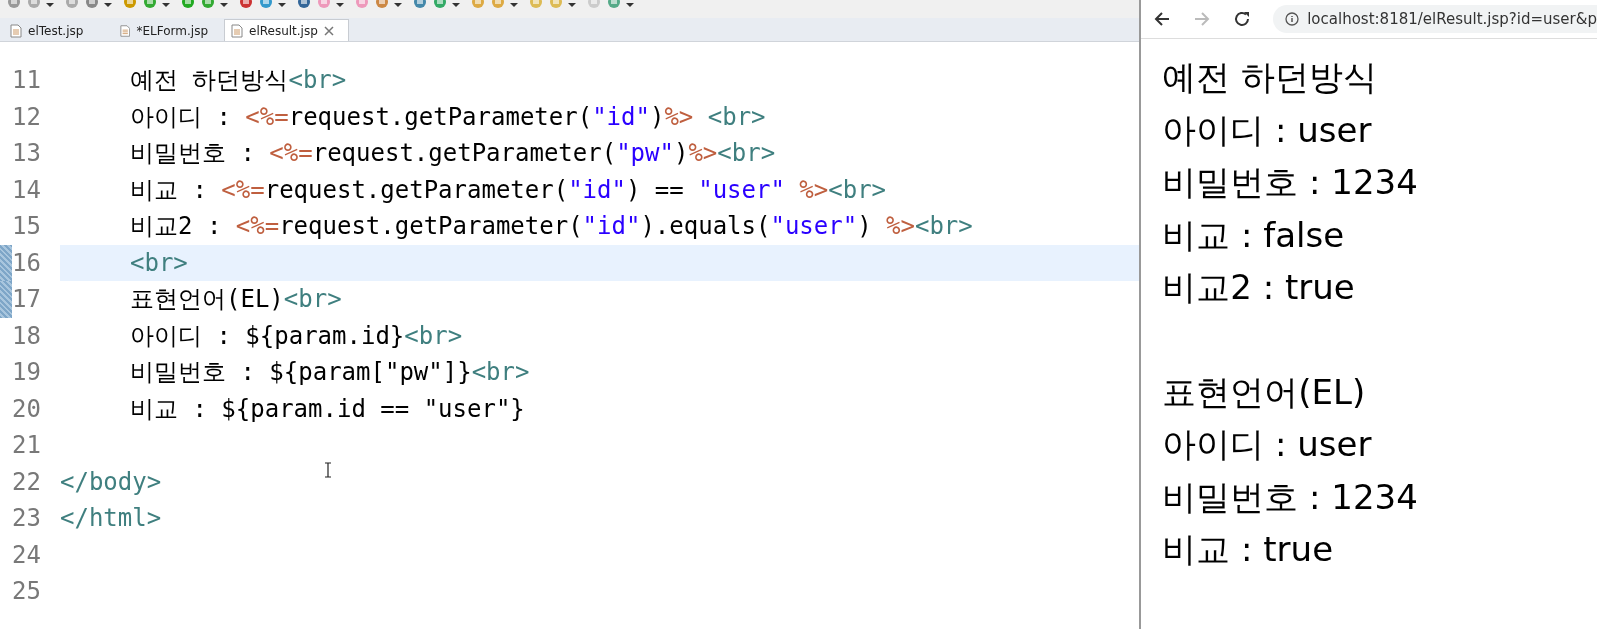 The width and height of the screenshot is (1597, 629). I want to click on line-number: 14, so click(27, 189).